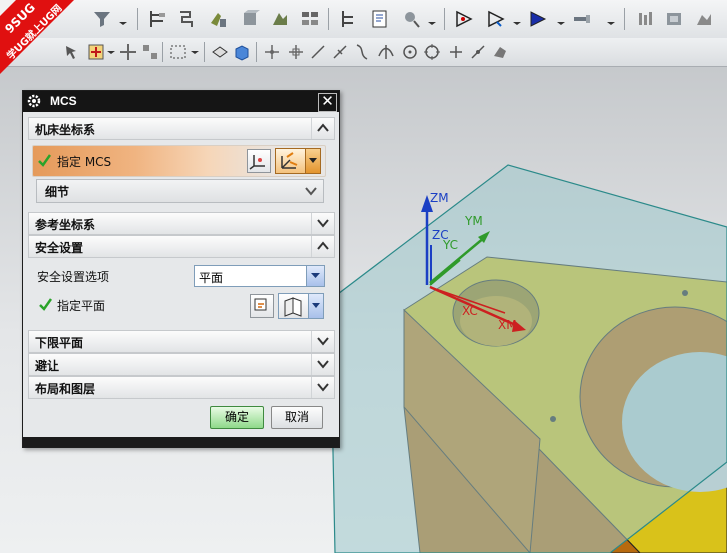 Image resolution: width=727 pixels, height=553 pixels. What do you see at coordinates (704, 19) in the screenshot?
I see `simulate-icon` at bounding box center [704, 19].